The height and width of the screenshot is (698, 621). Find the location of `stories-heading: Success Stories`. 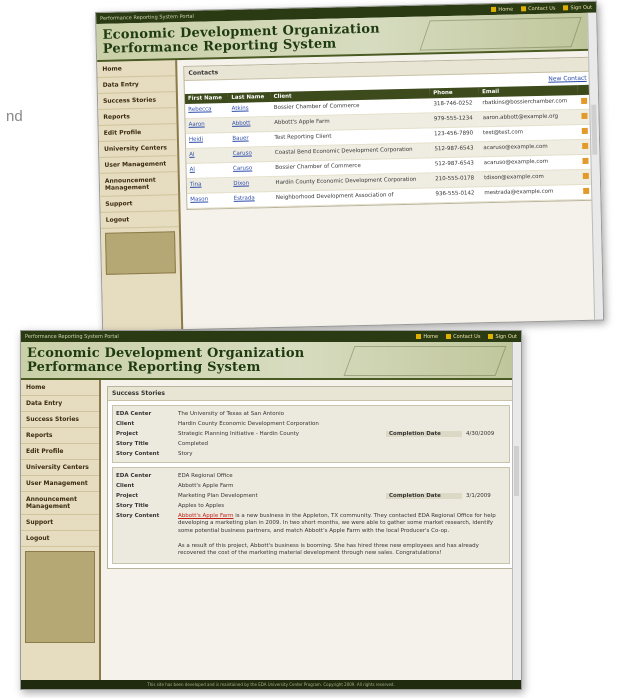

stories-heading: Success Stories is located at coordinates (311, 394).